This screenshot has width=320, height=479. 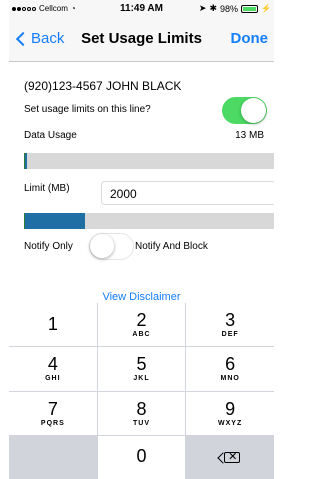 What do you see at coordinates (149, 161) in the screenshot?
I see `data-usage-bar` at bounding box center [149, 161].